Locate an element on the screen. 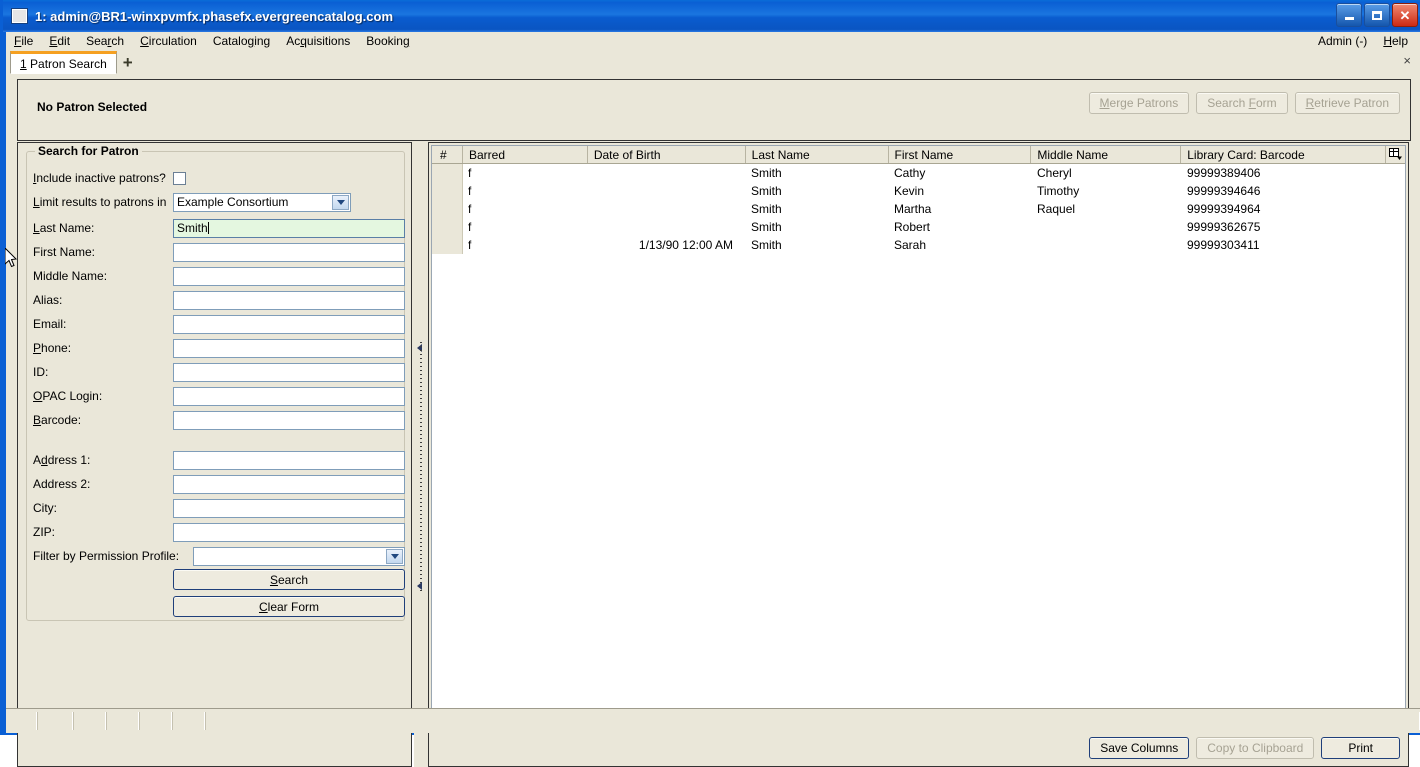 The height and width of the screenshot is (767, 1420). table-row: 1 f Smith Cathy Cheryl 99999389406 is located at coordinates (918, 173).